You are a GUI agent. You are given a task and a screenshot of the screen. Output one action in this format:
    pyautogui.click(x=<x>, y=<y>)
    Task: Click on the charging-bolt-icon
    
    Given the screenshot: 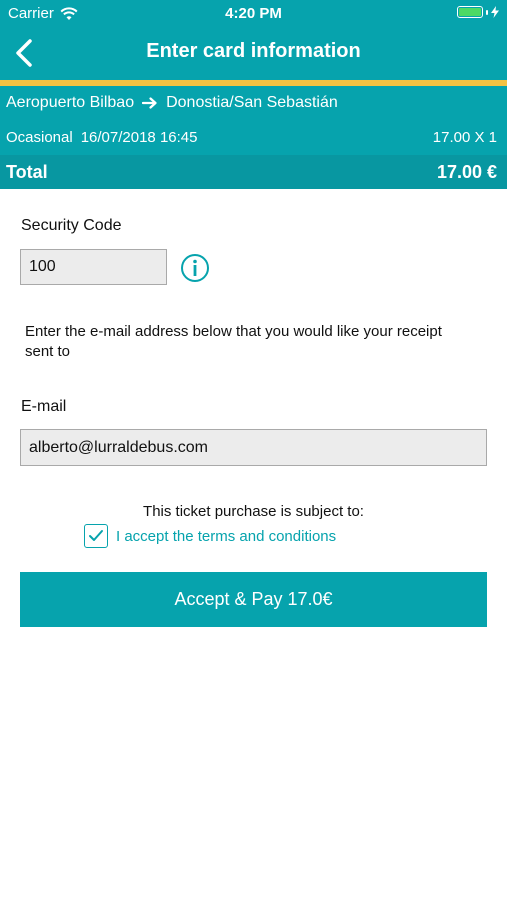 What is the action you would take?
    pyautogui.click(x=495, y=12)
    